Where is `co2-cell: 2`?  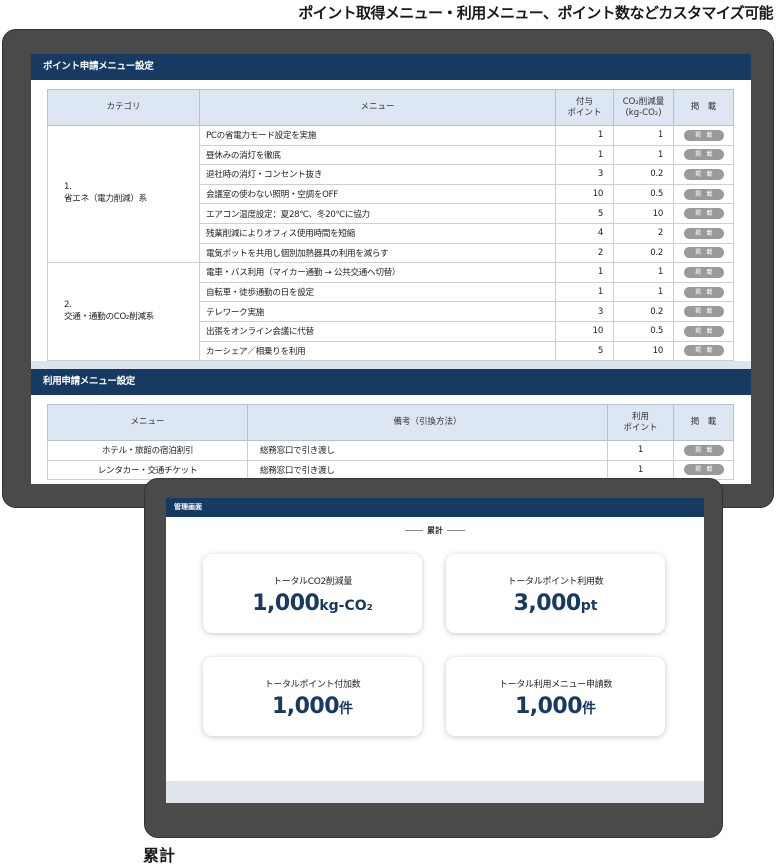
co2-cell: 2 is located at coordinates (643, 233).